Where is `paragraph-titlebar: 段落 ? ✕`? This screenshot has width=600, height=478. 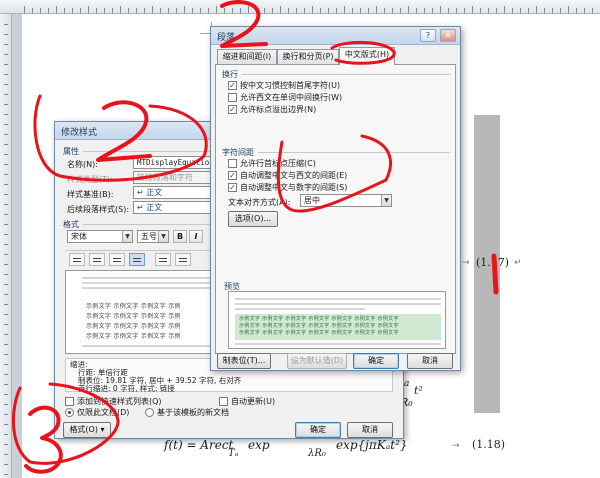
paragraph-titlebar: 段落 ? ✕ is located at coordinates (335, 36).